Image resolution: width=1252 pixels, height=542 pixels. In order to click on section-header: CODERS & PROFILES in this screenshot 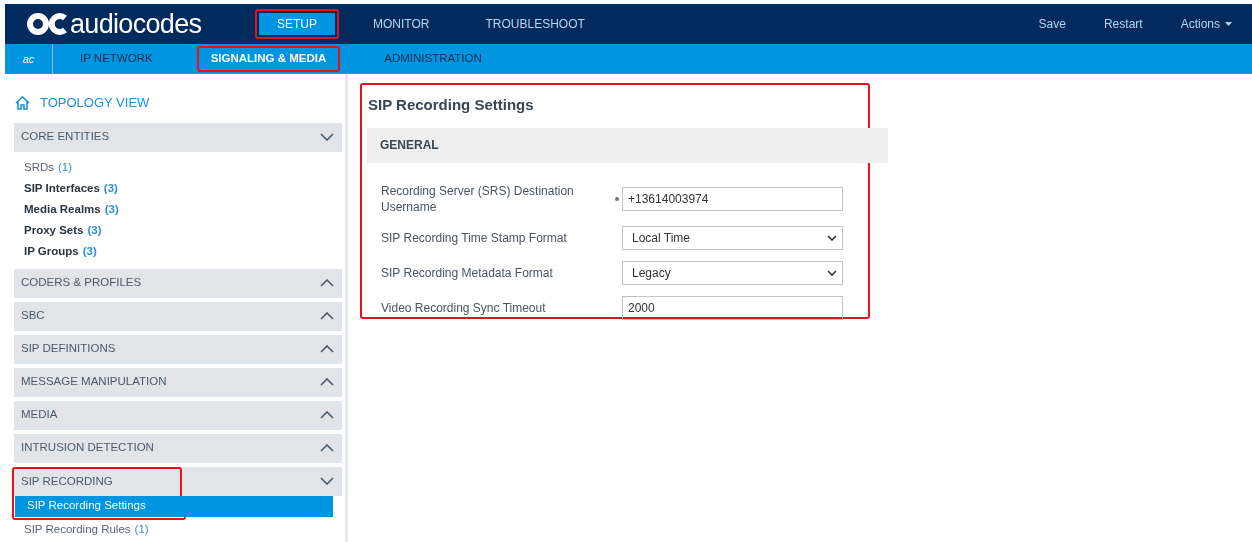, I will do `click(178, 283)`.